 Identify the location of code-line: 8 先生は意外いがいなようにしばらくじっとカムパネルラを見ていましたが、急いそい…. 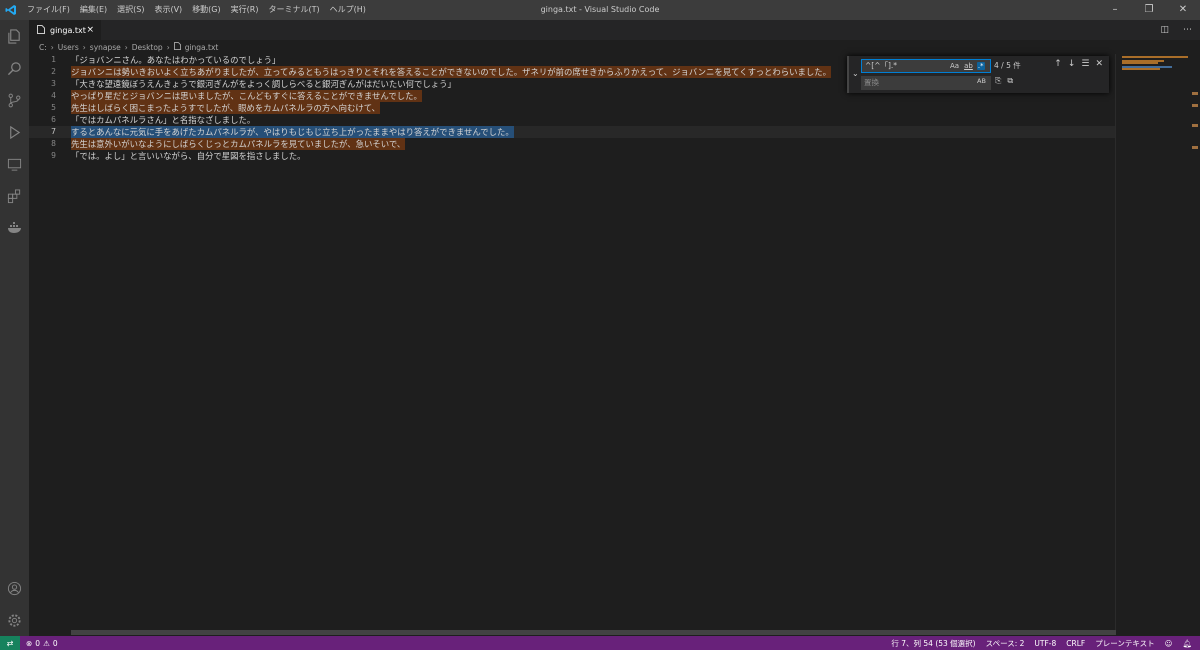
(572, 144).